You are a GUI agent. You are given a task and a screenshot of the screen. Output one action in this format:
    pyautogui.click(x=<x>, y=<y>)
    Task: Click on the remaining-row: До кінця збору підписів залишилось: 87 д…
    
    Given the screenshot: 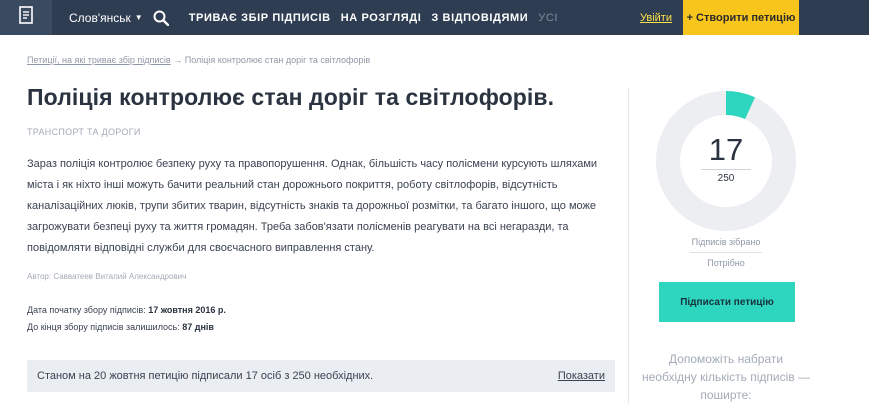 What is the action you would take?
    pyautogui.click(x=126, y=327)
    